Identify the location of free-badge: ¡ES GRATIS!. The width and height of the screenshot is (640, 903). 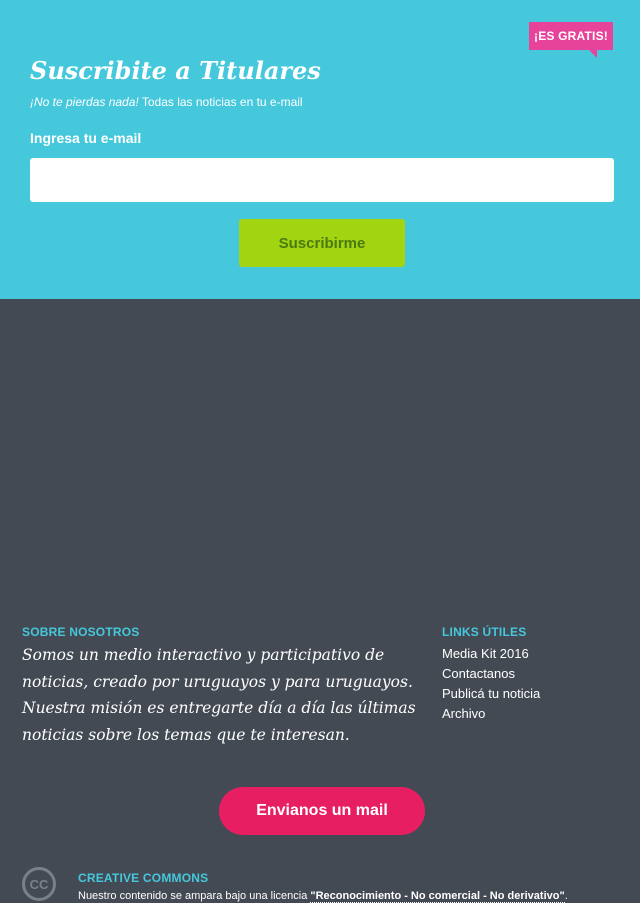
(571, 40).